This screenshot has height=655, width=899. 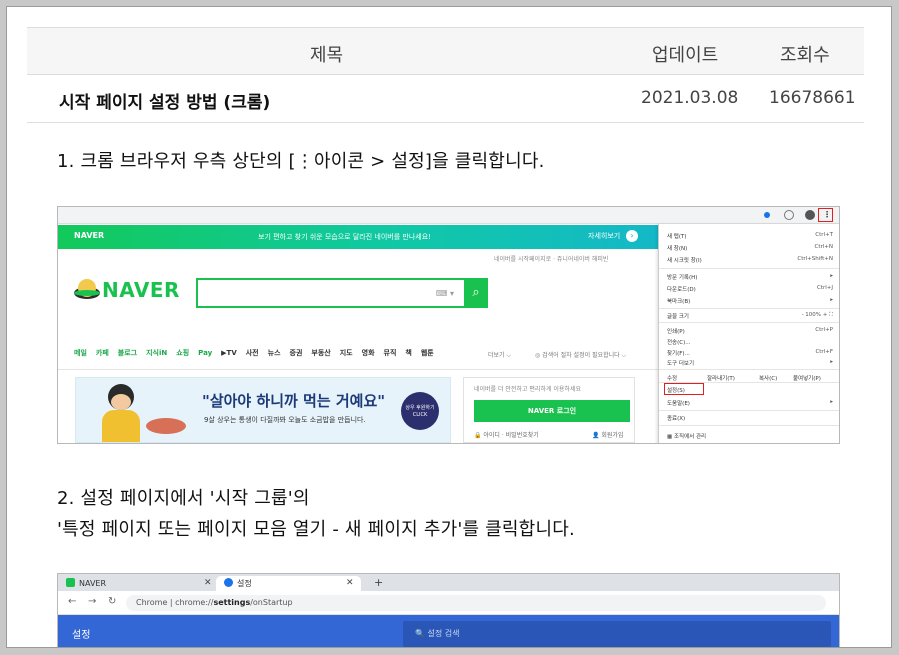 I want to click on naver-logo: NAVER, so click(x=127, y=292).